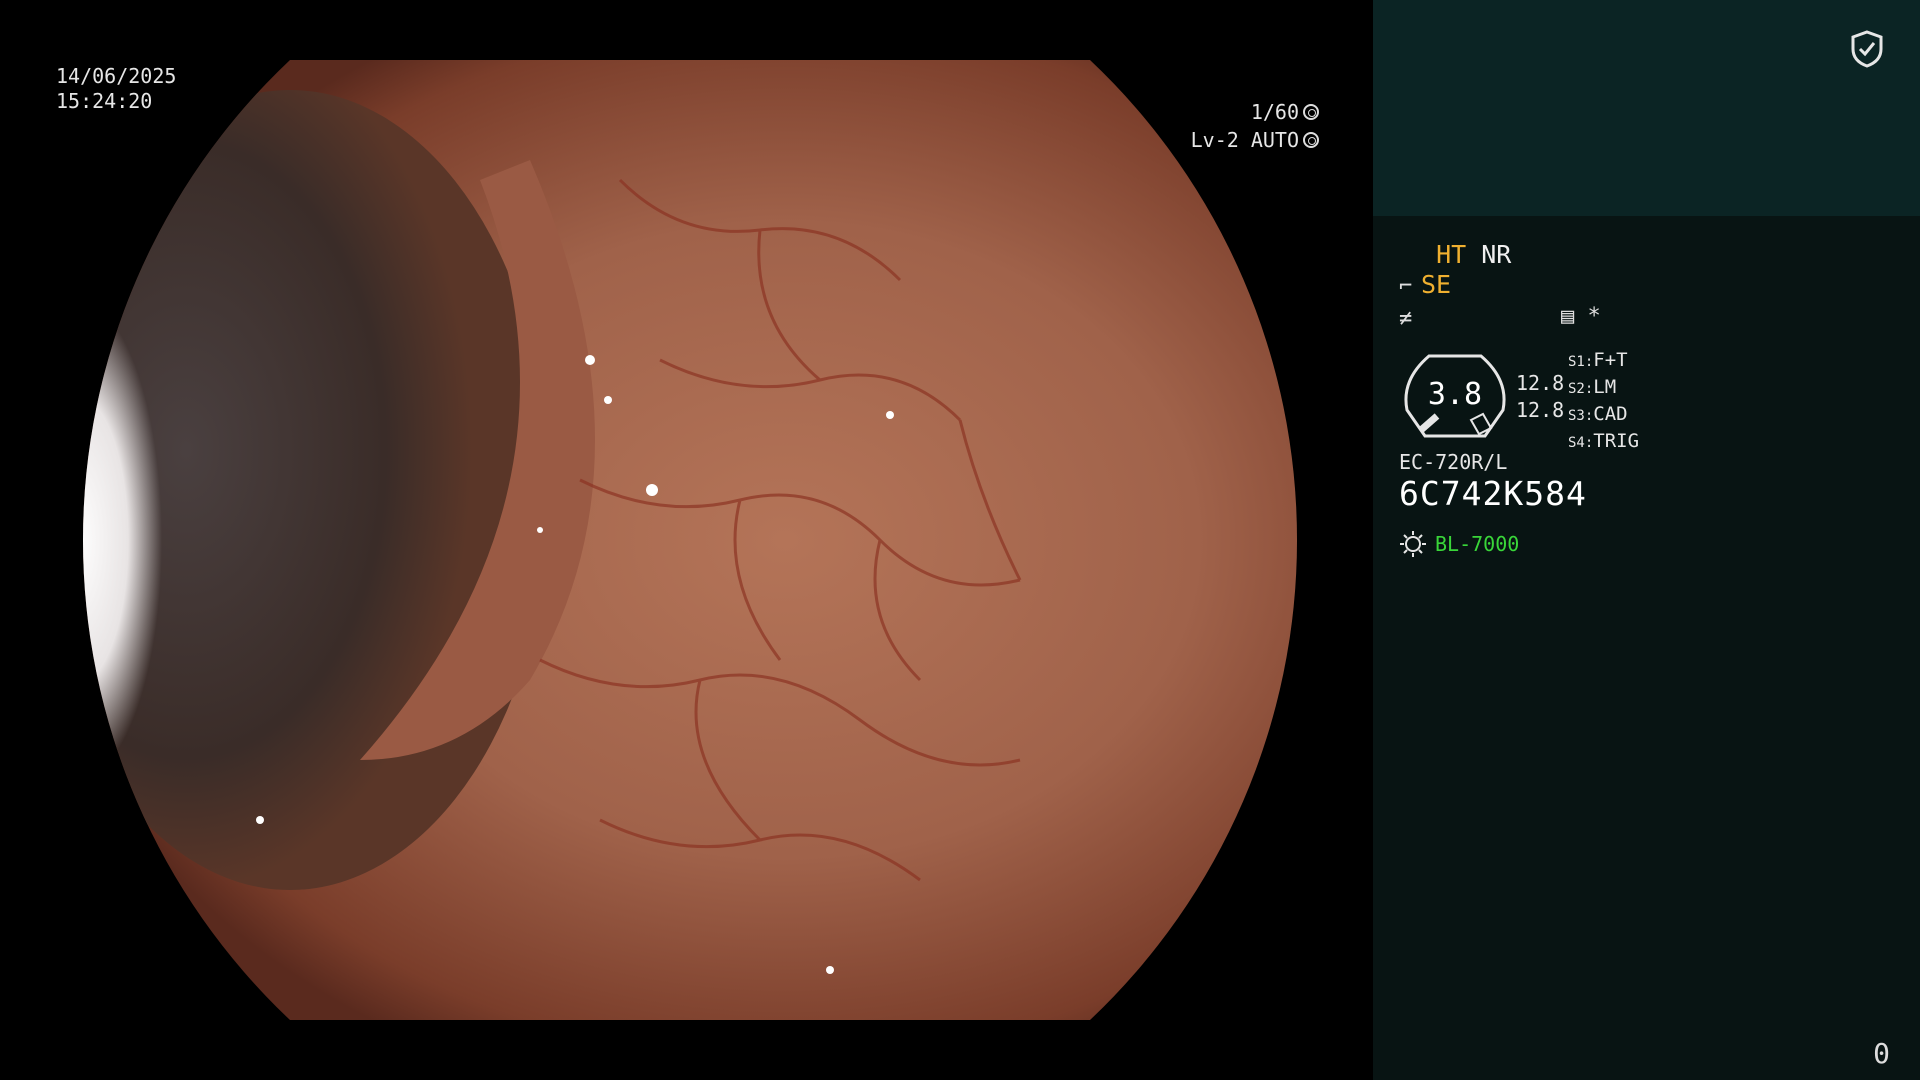 The image size is (1920, 1080). What do you see at coordinates (1493, 493) in the screenshot?
I see `scope-serial: 6C742K584` at bounding box center [1493, 493].